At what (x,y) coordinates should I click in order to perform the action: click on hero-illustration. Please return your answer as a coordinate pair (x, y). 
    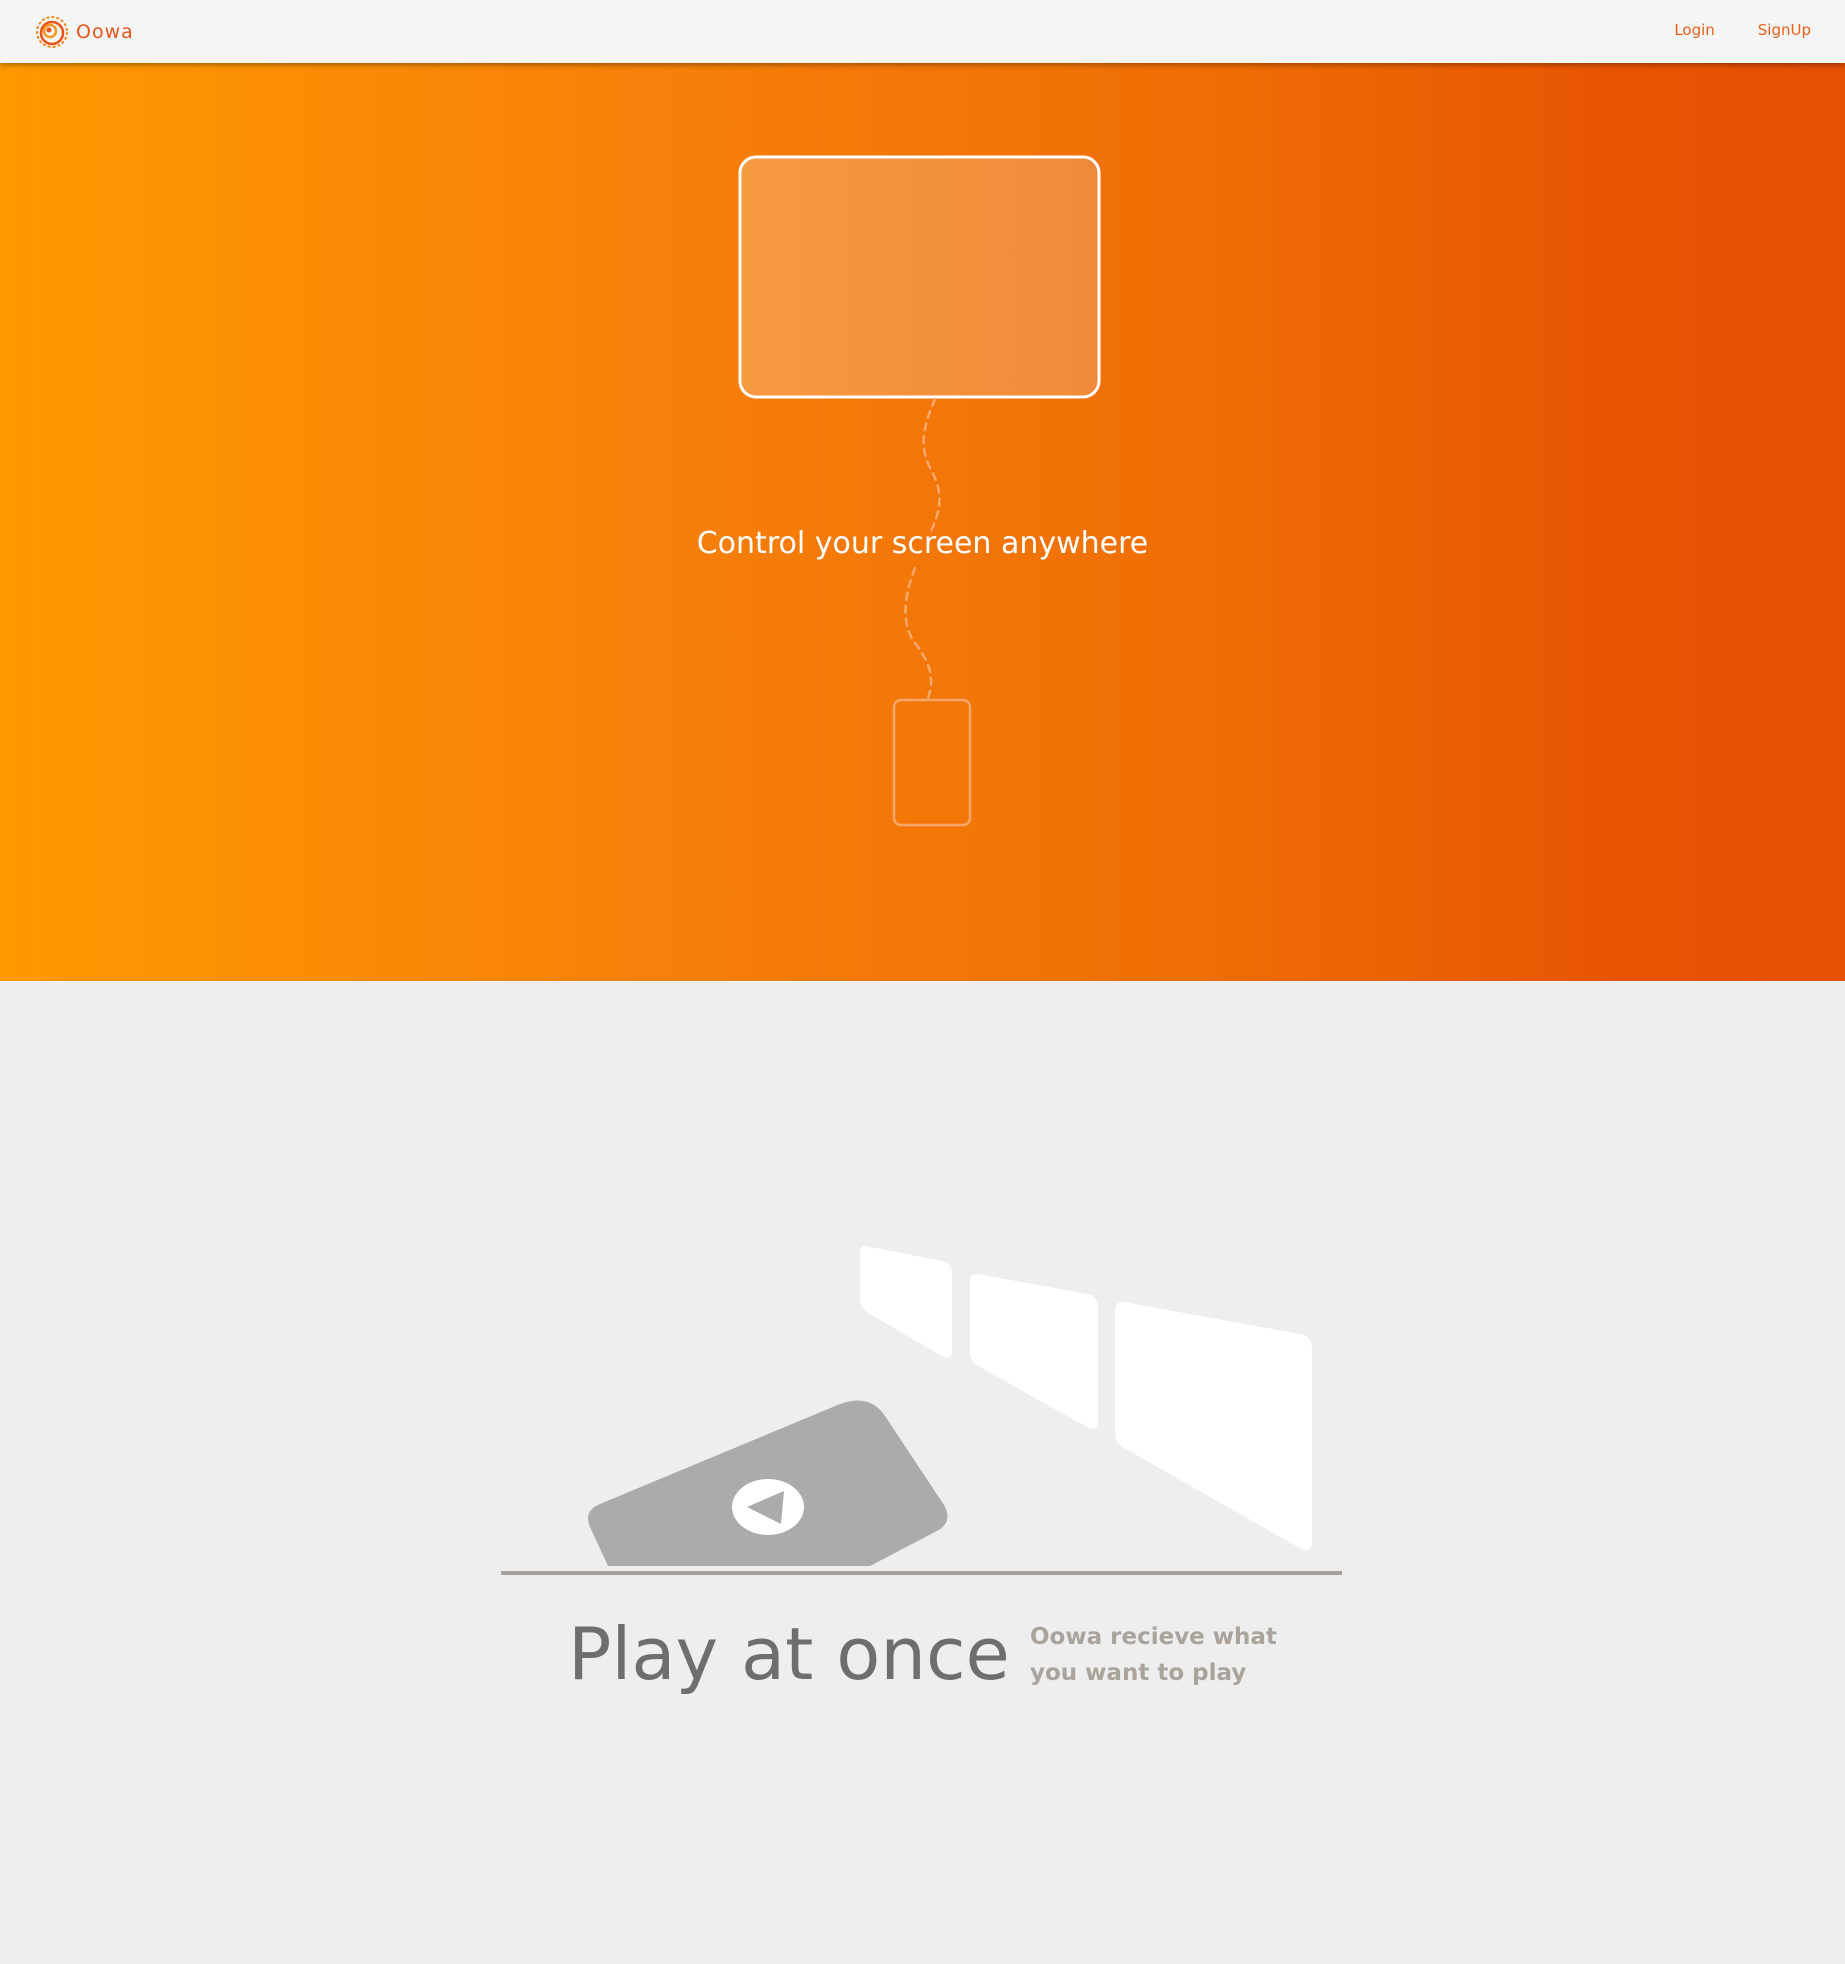
    Looking at the image, I should click on (919, 491).